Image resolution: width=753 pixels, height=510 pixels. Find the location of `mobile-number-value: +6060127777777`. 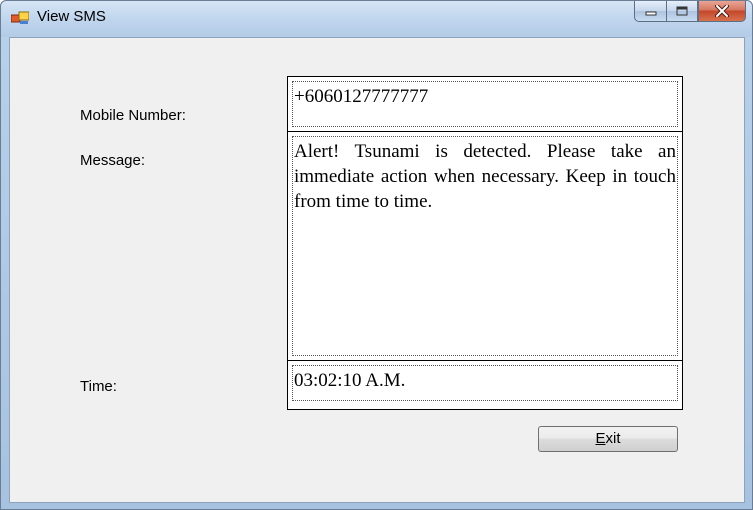

mobile-number-value: +6060127777777 is located at coordinates (485, 104).